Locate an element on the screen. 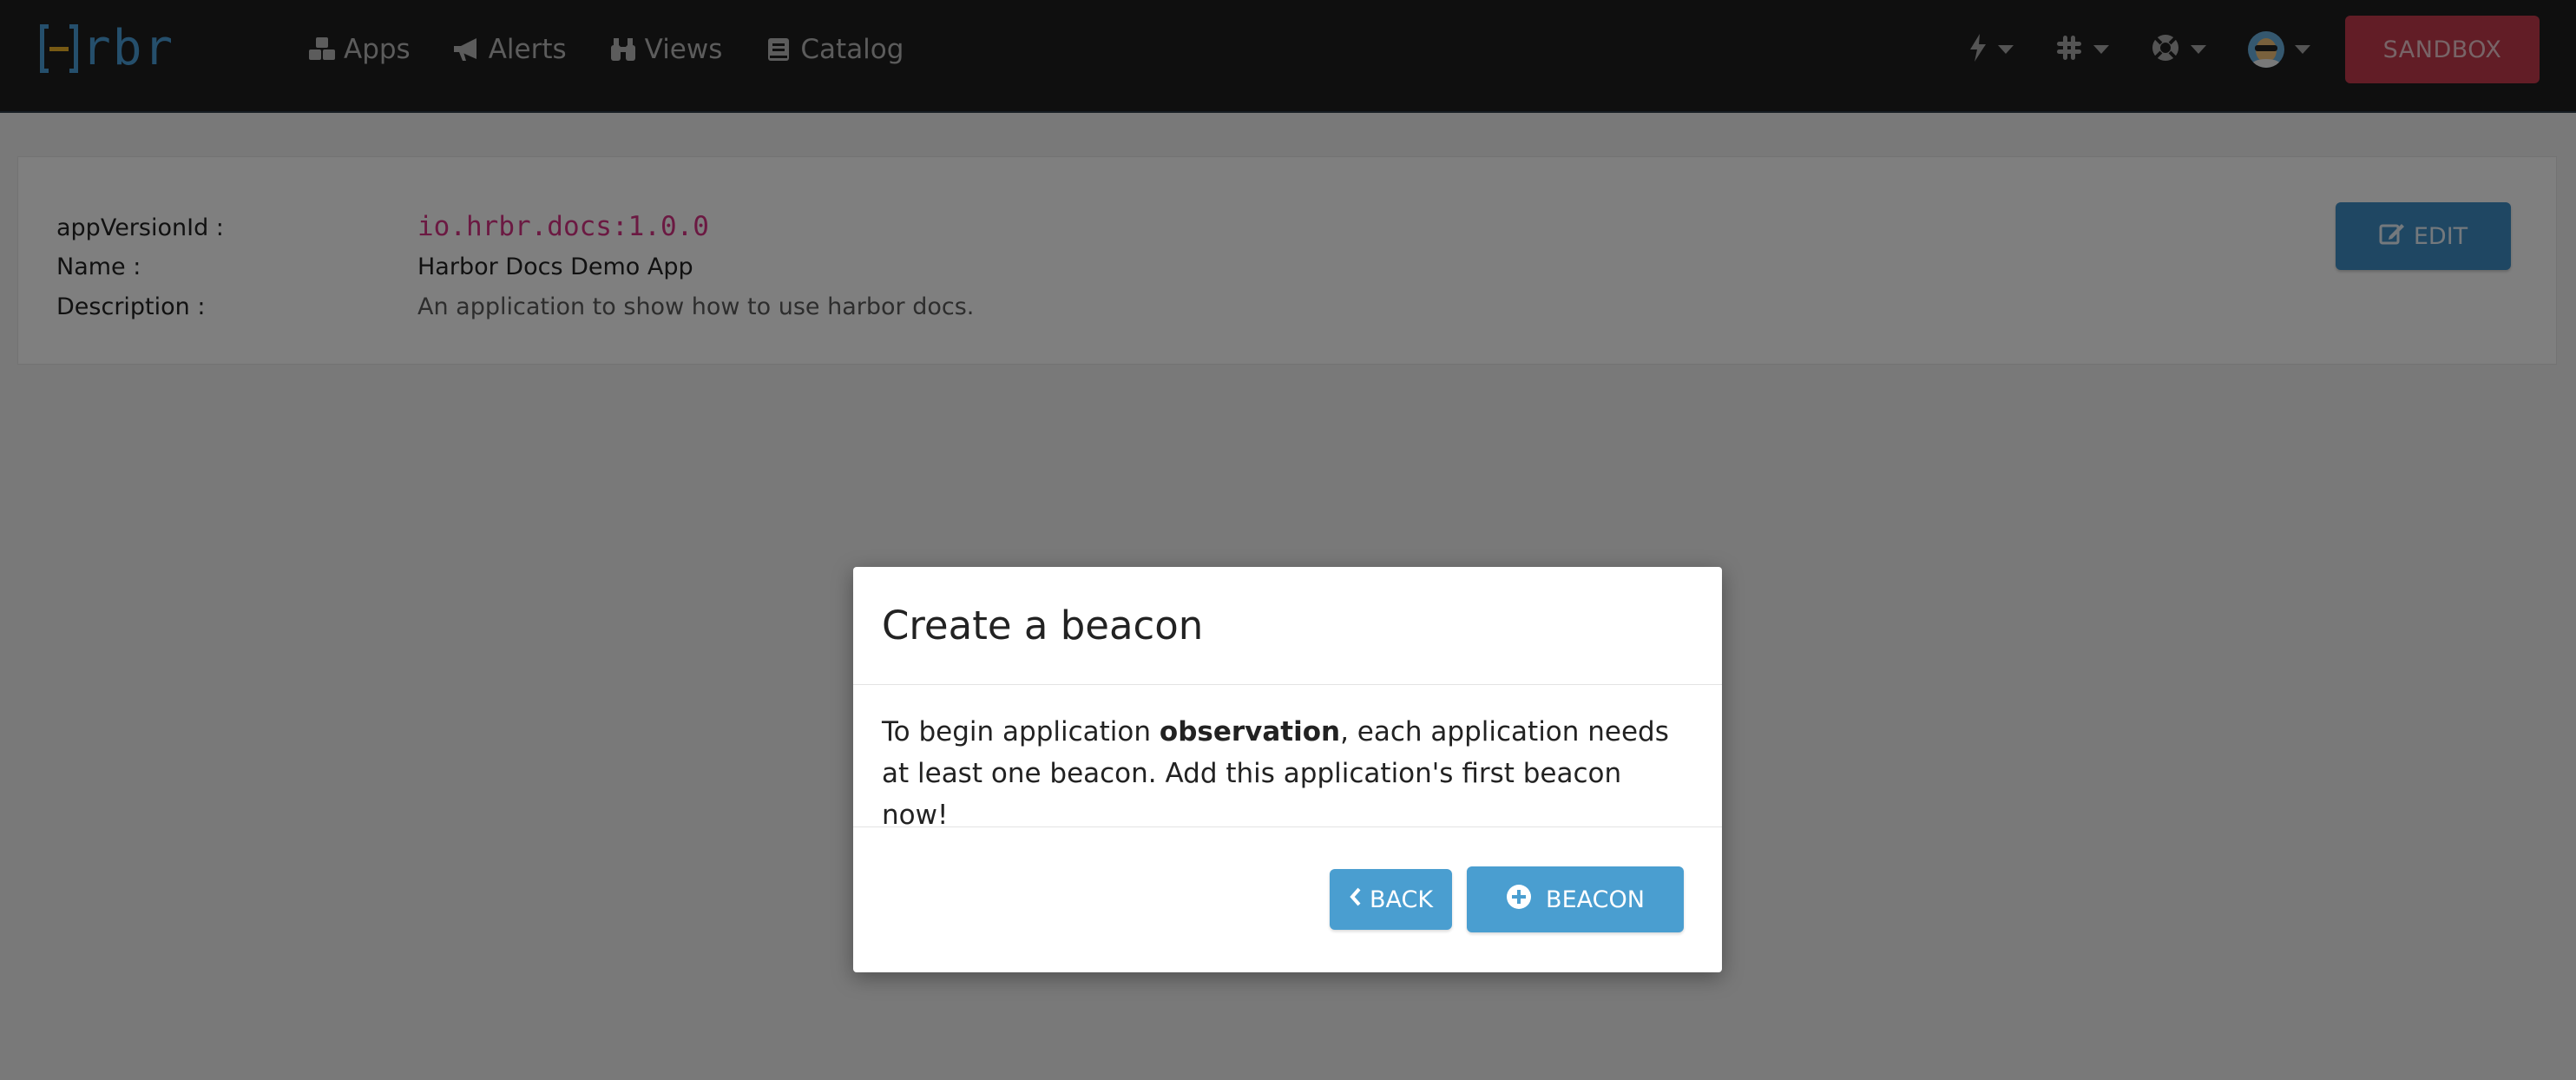  modal-body-text: To begin application is located at coordinates (1021, 732).